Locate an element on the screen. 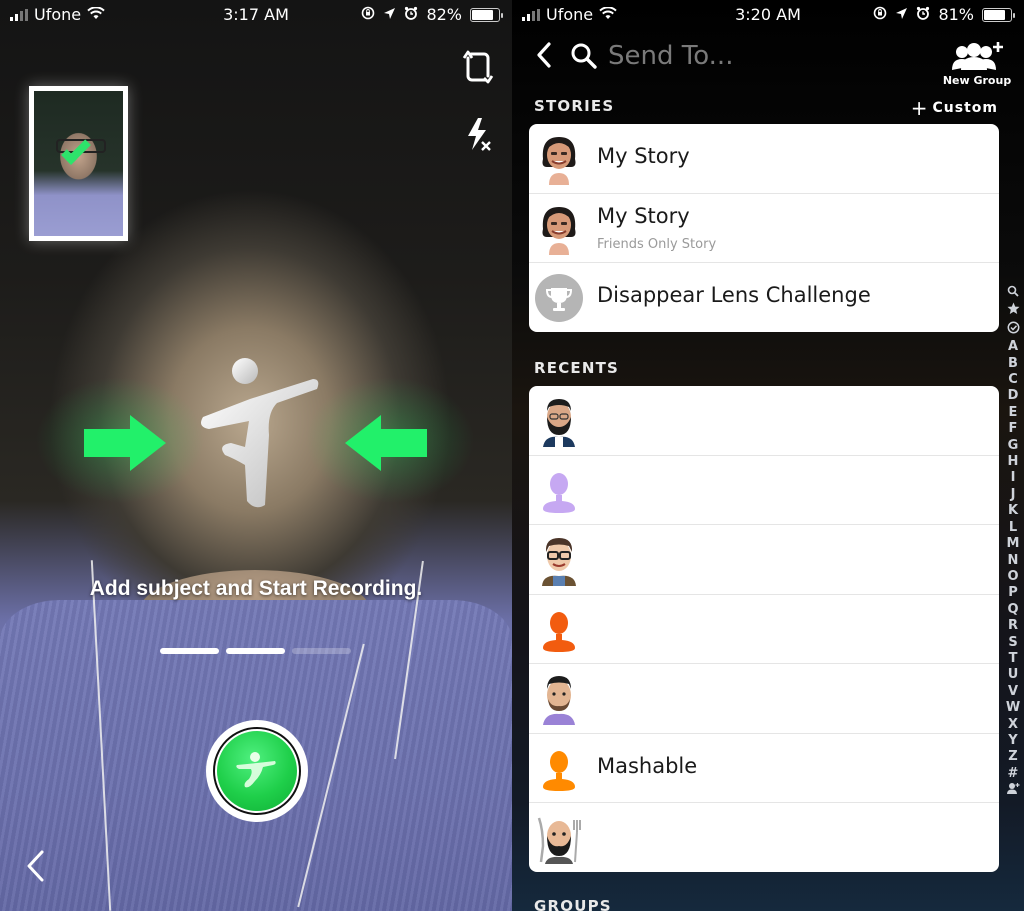  index-letter: Z is located at coordinates (1012, 757).